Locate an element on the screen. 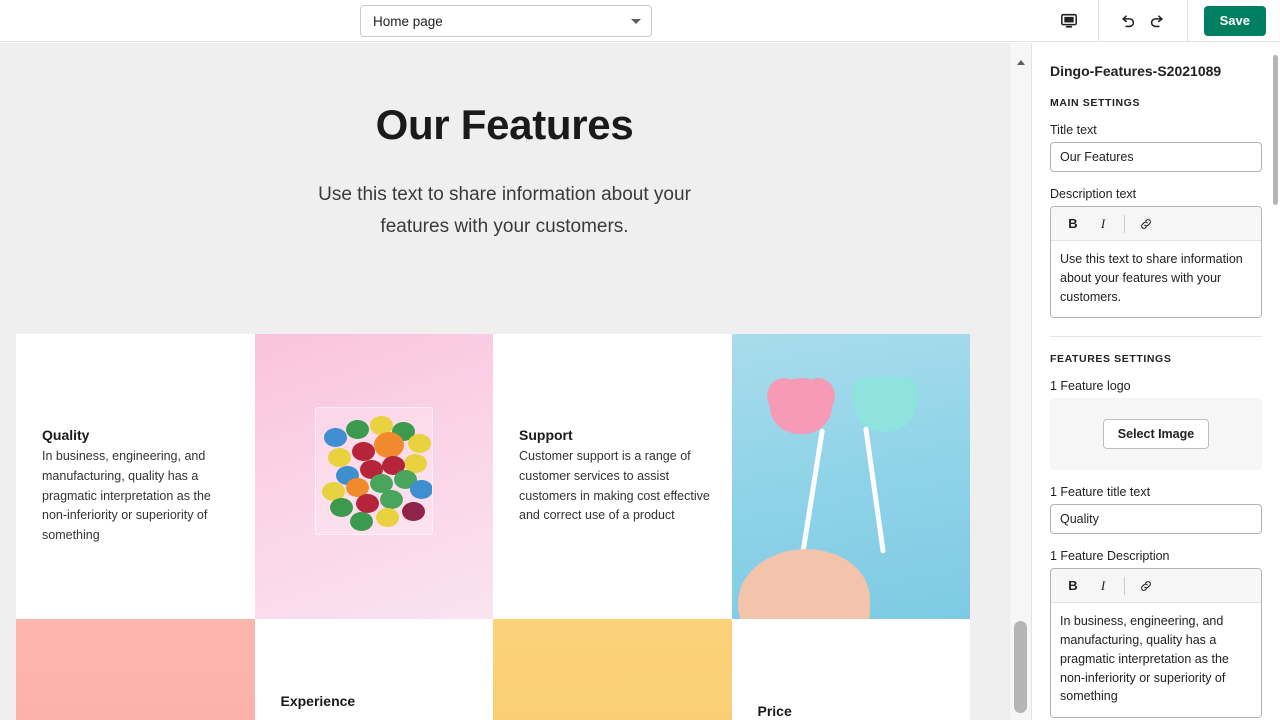 The width and height of the screenshot is (1280, 720). features-settings-heading: Features settings is located at coordinates (1111, 359).